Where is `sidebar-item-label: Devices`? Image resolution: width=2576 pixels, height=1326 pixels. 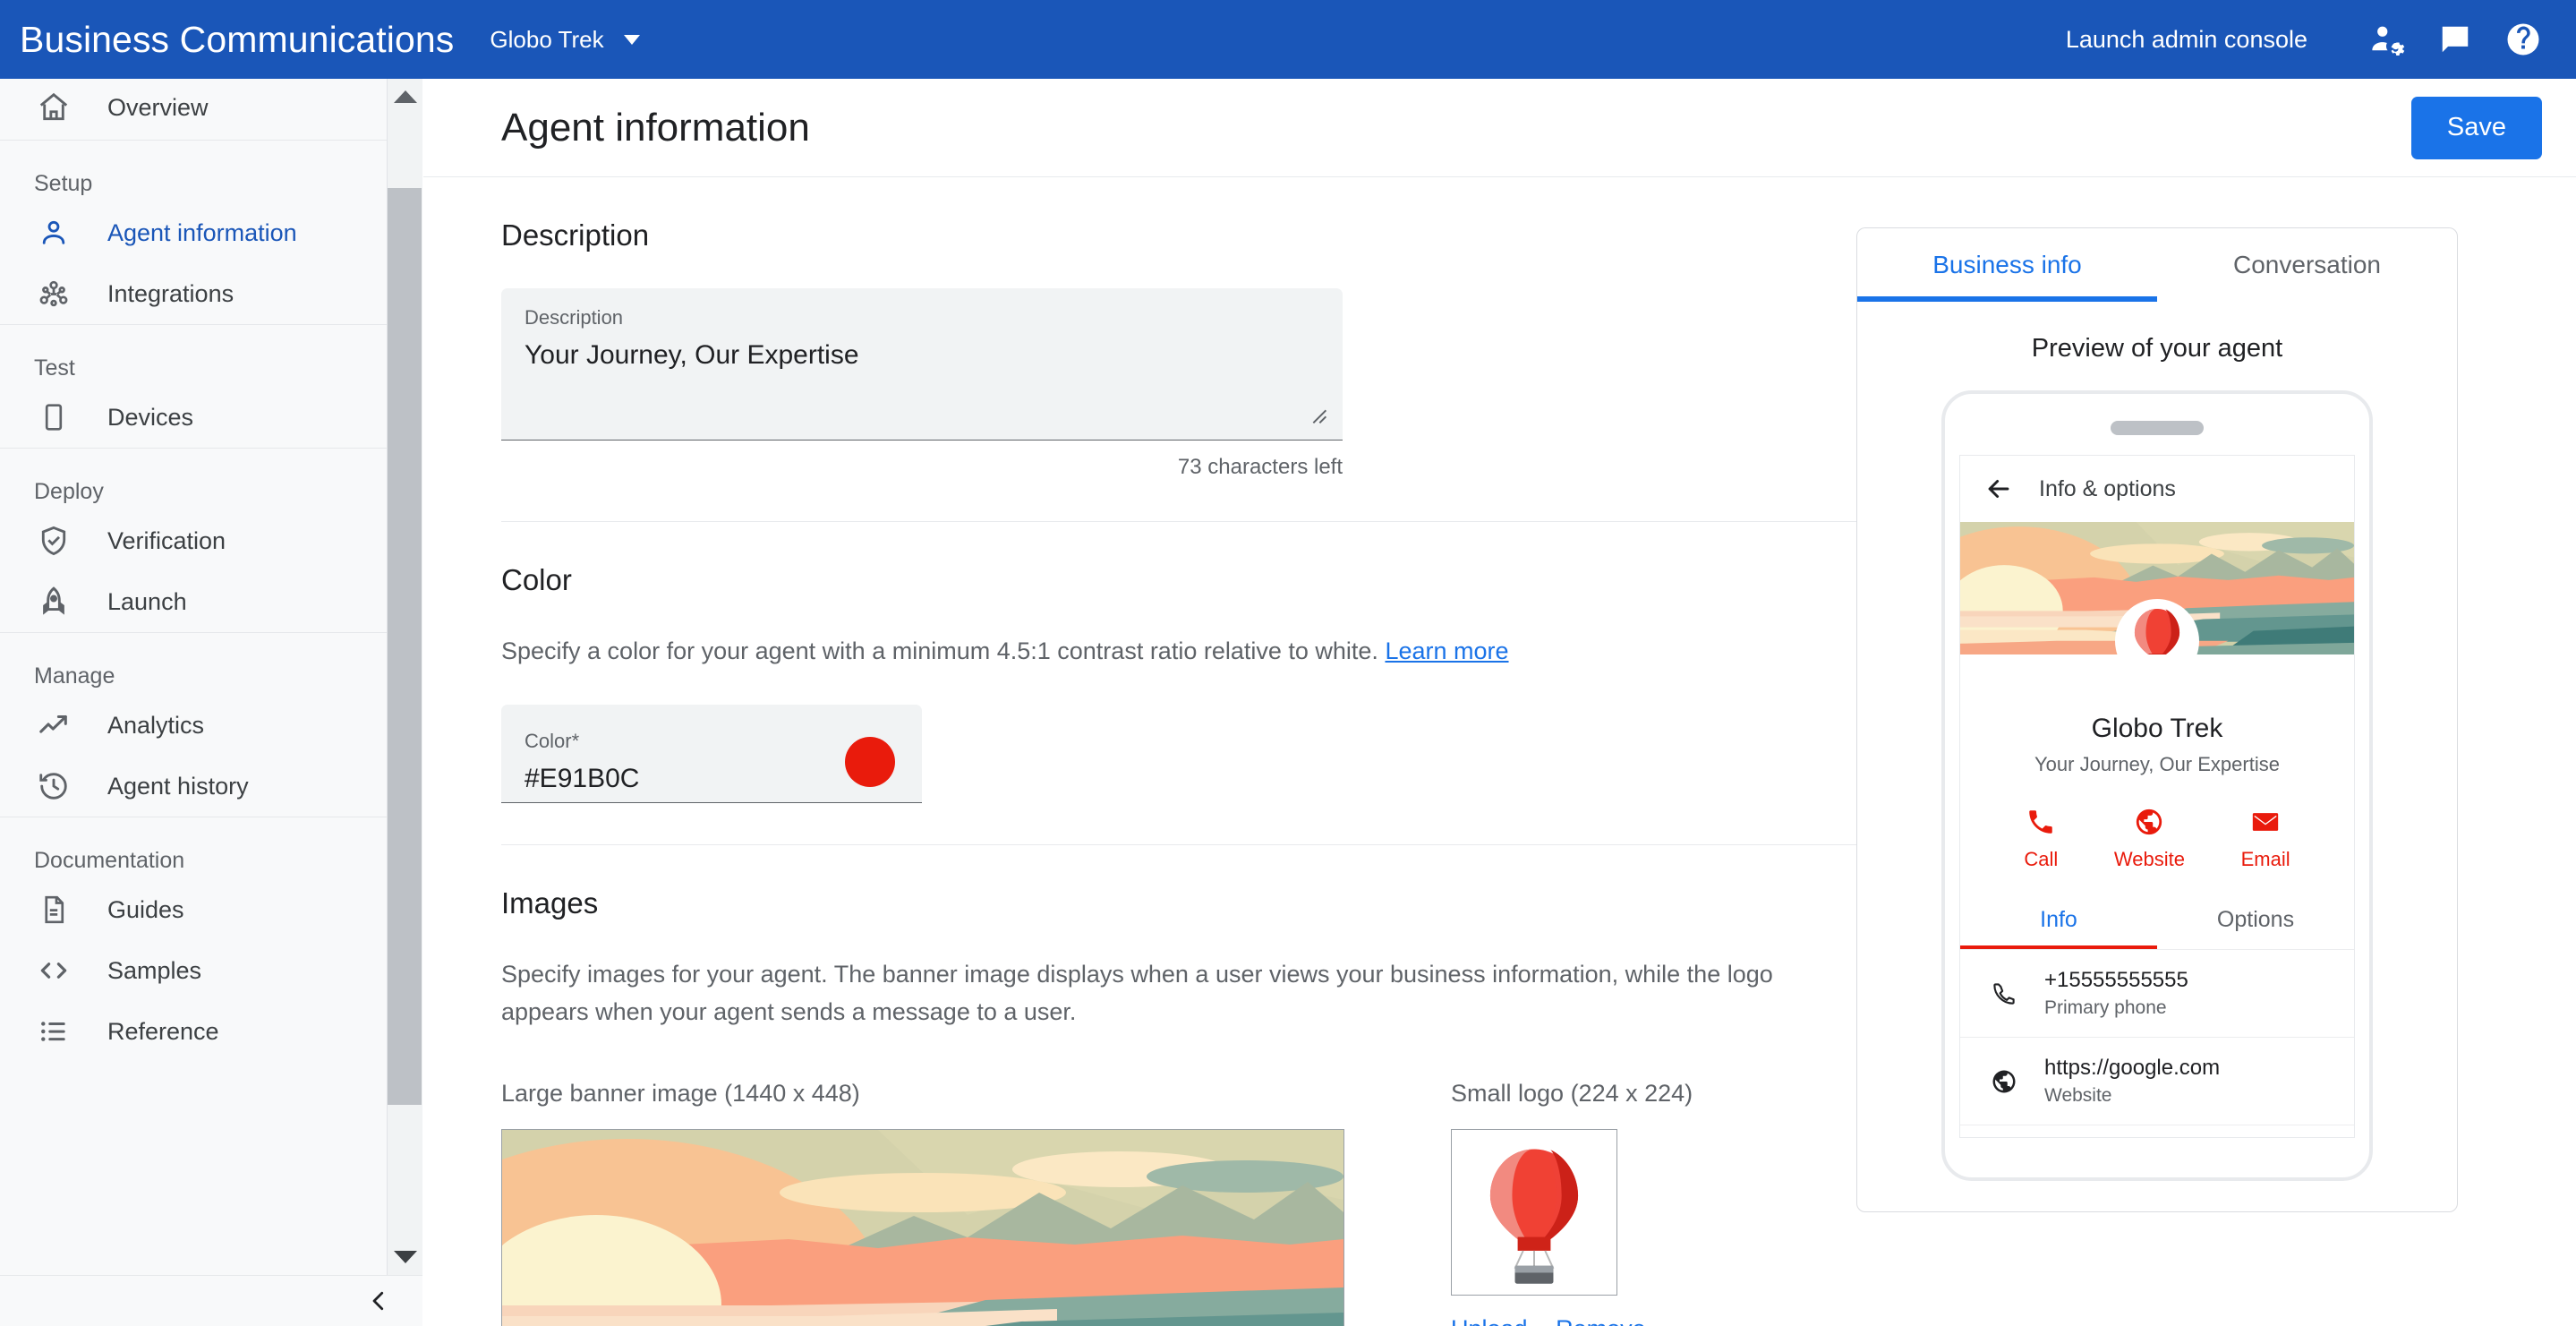 sidebar-item-label: Devices is located at coordinates (150, 417).